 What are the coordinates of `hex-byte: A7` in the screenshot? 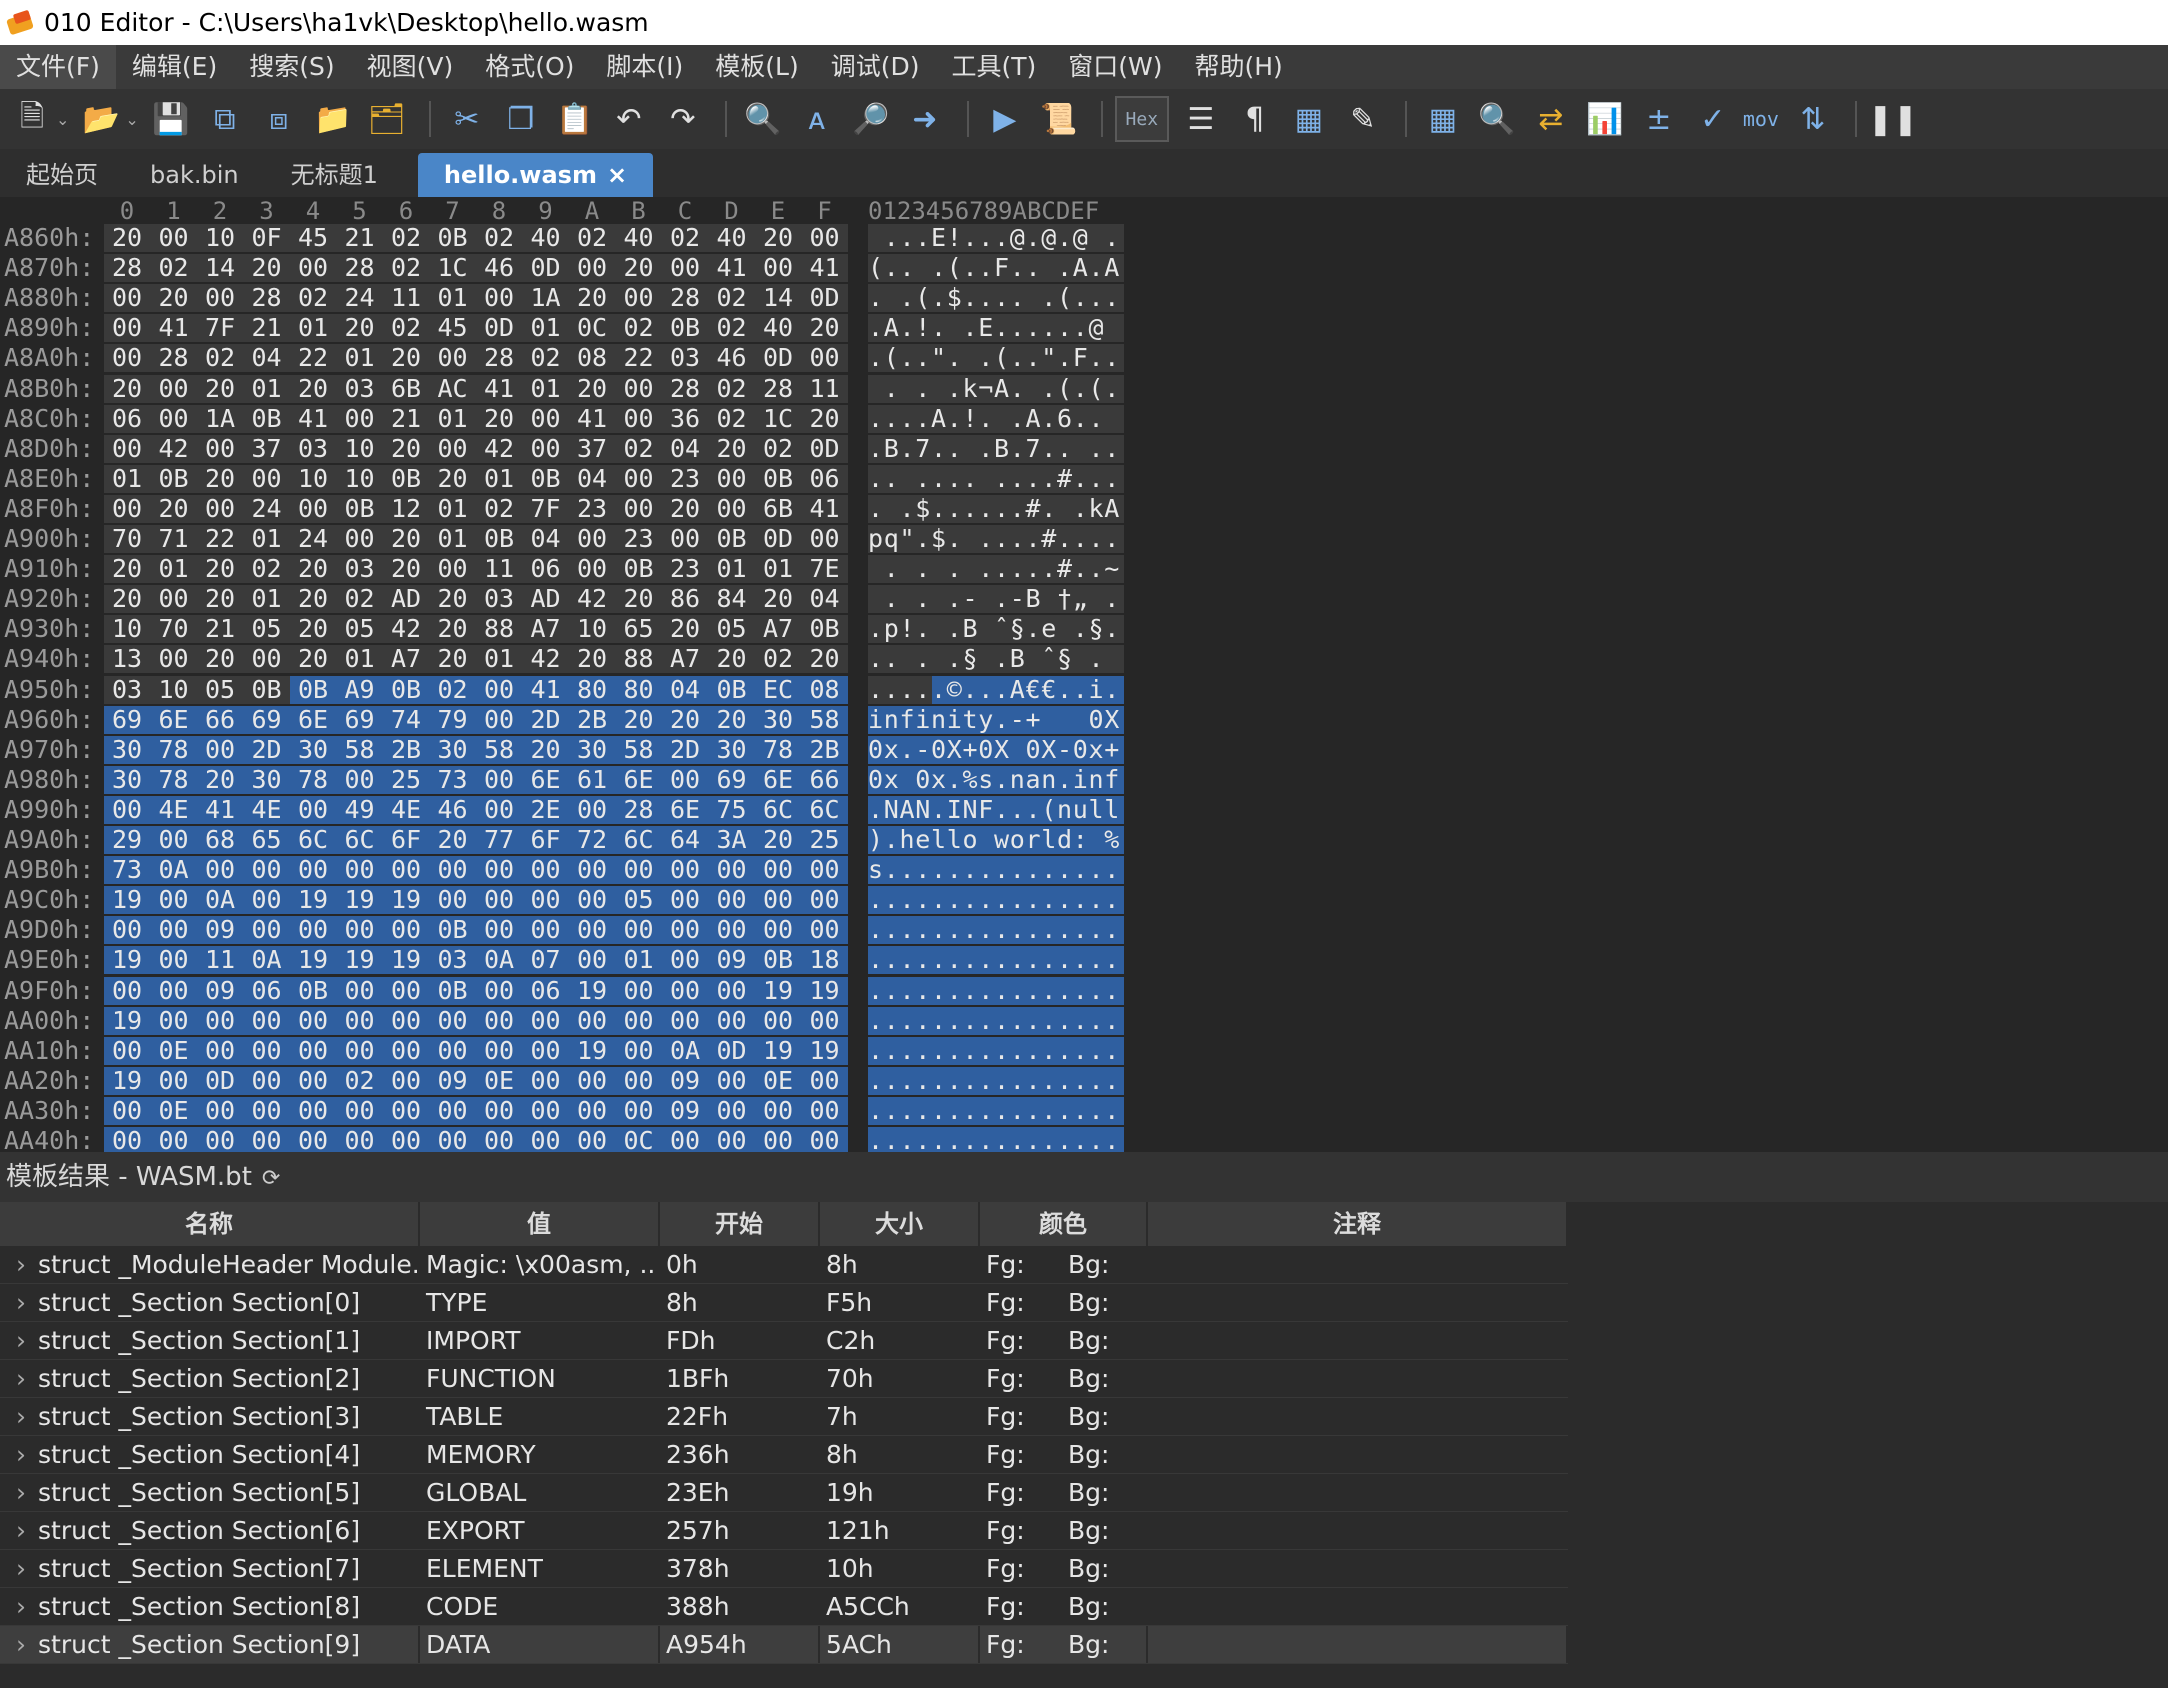 It's located at (546, 629).